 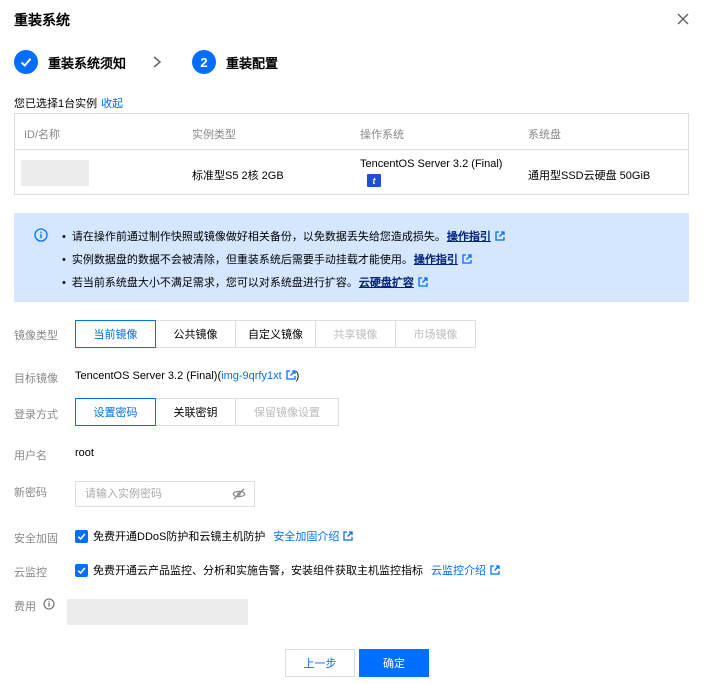 I want to click on notice-line-2: • 实例数据盘的数据不会被清除，但重装系统后需要手动挂载才能使用。操作指引, so click(x=267, y=259).